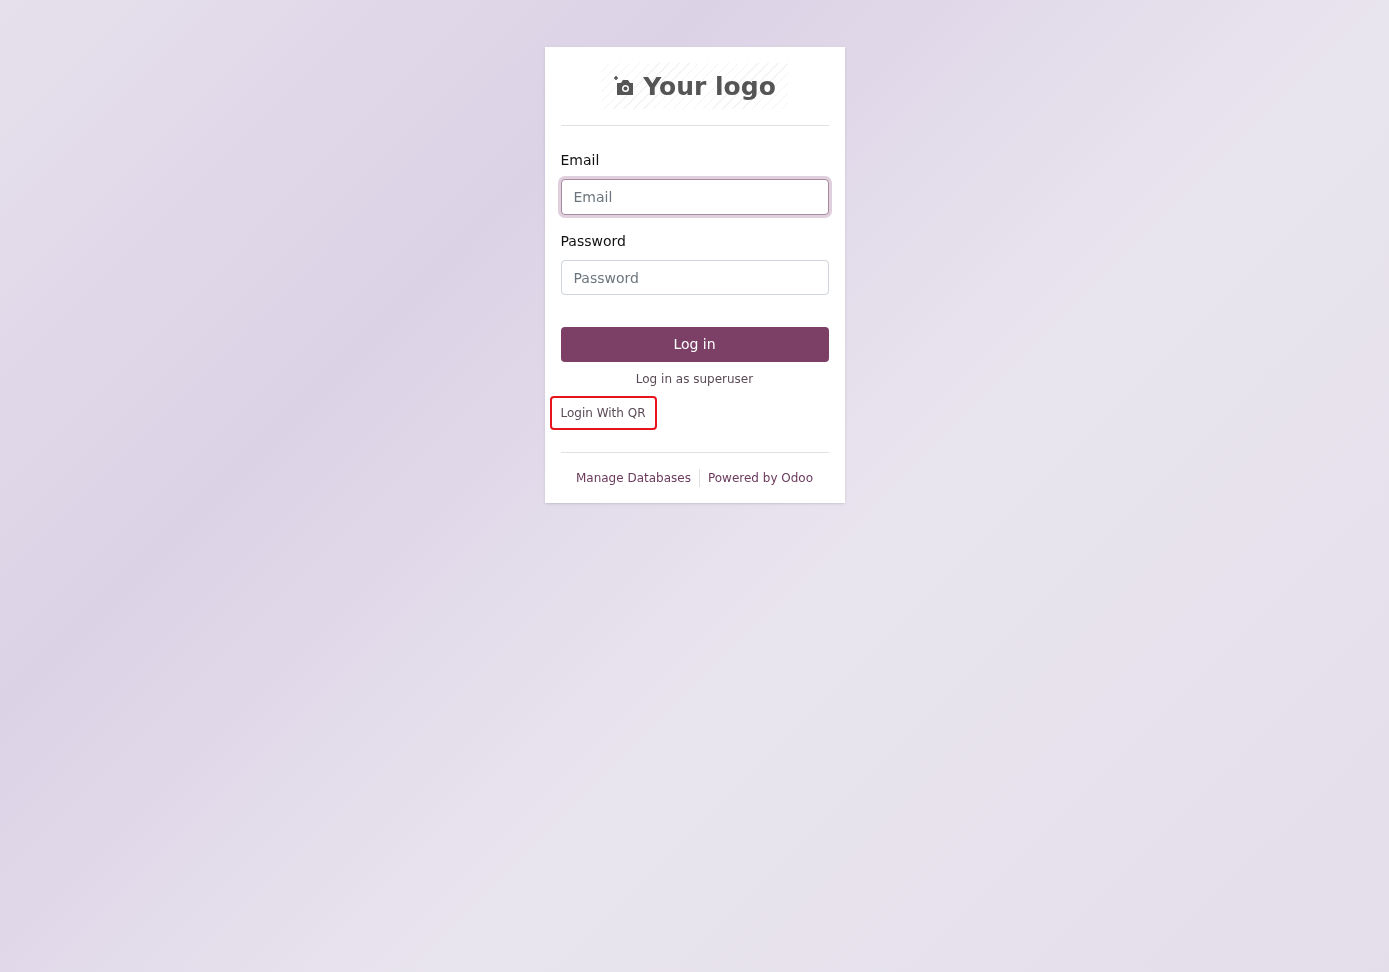  I want to click on qr-login-link: Login With QR, so click(603, 413).